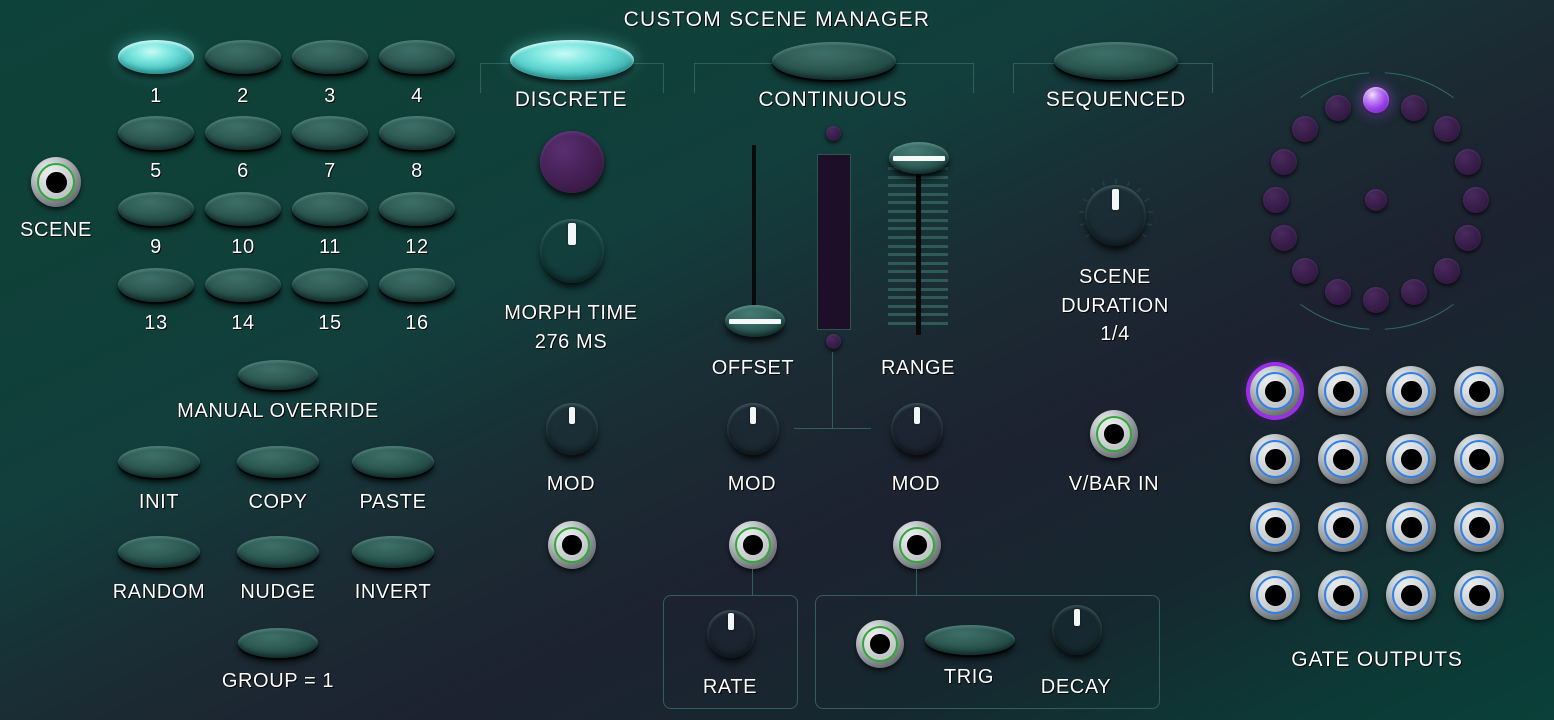  I want to click on mode-button-sequenced, so click(1116, 61).